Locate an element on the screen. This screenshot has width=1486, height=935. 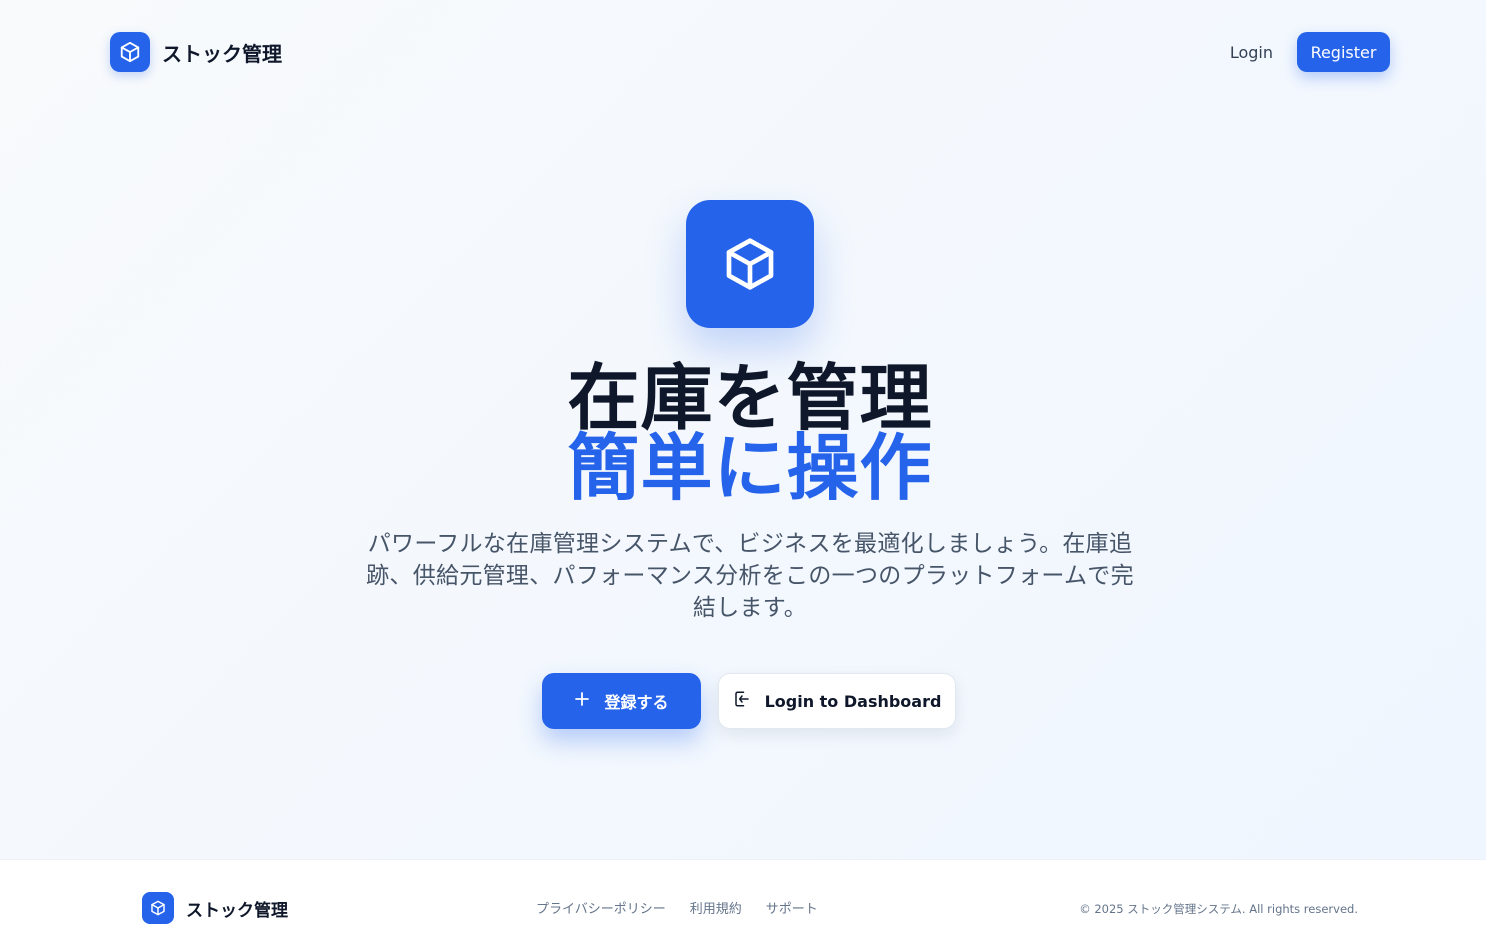
register-cta-button: 登録する is located at coordinates (621, 701).